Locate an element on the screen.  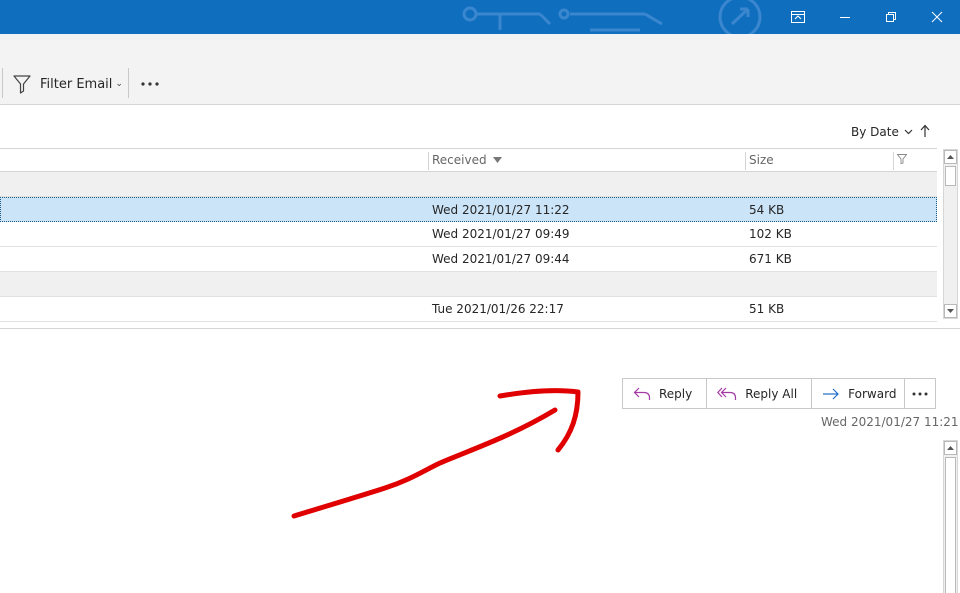
table-row: Wed 2021/01/27 09:49 102 KB is located at coordinates (468, 234).